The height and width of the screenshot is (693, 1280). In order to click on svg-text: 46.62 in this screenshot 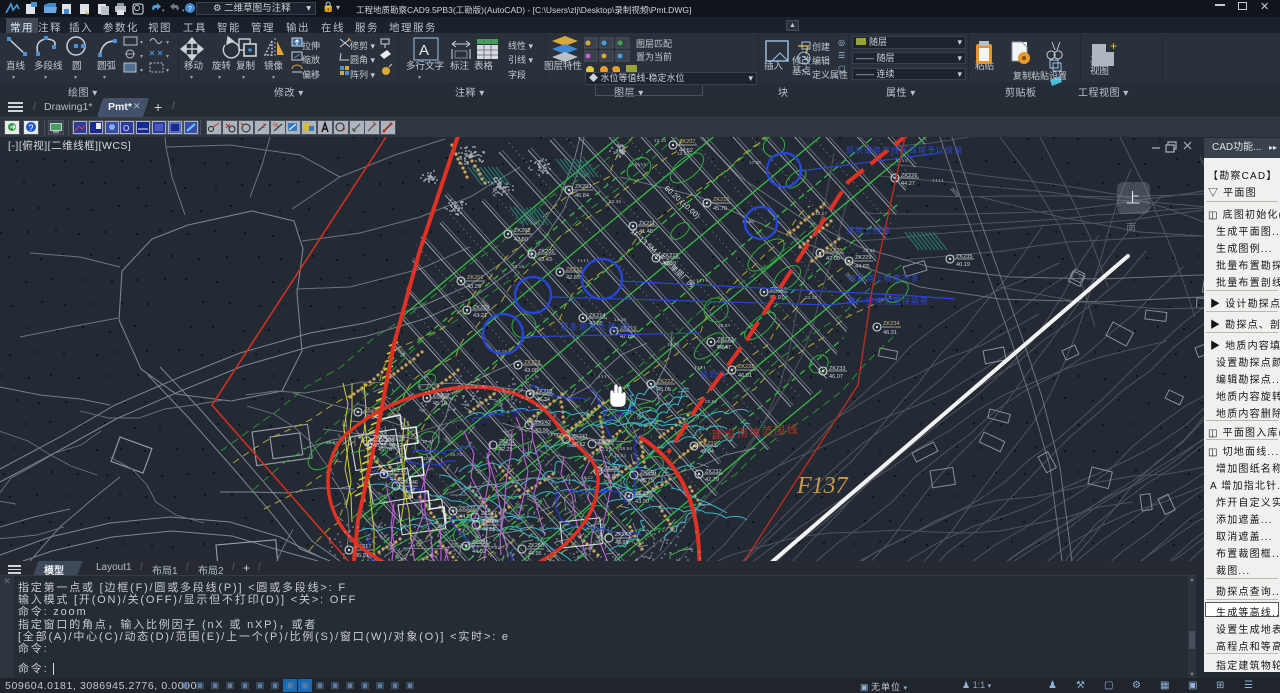, I will do `click(396, 446)`.